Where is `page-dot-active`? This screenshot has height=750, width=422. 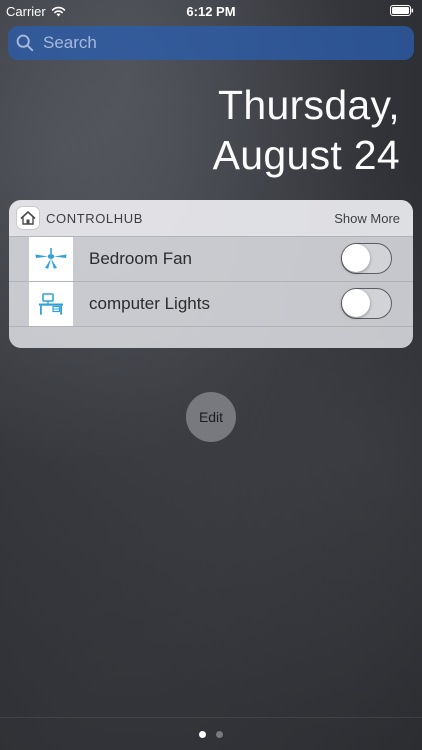
page-dot-active is located at coordinates (202, 734).